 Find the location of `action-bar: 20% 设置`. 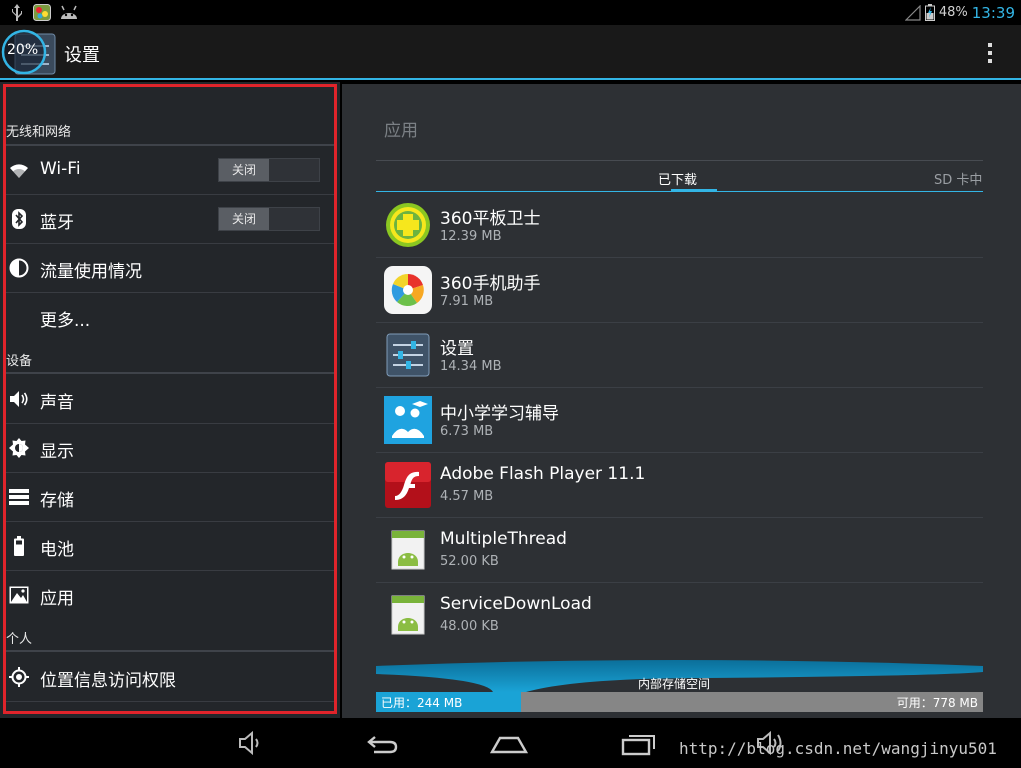

action-bar: 20% 设置 is located at coordinates (510, 52).